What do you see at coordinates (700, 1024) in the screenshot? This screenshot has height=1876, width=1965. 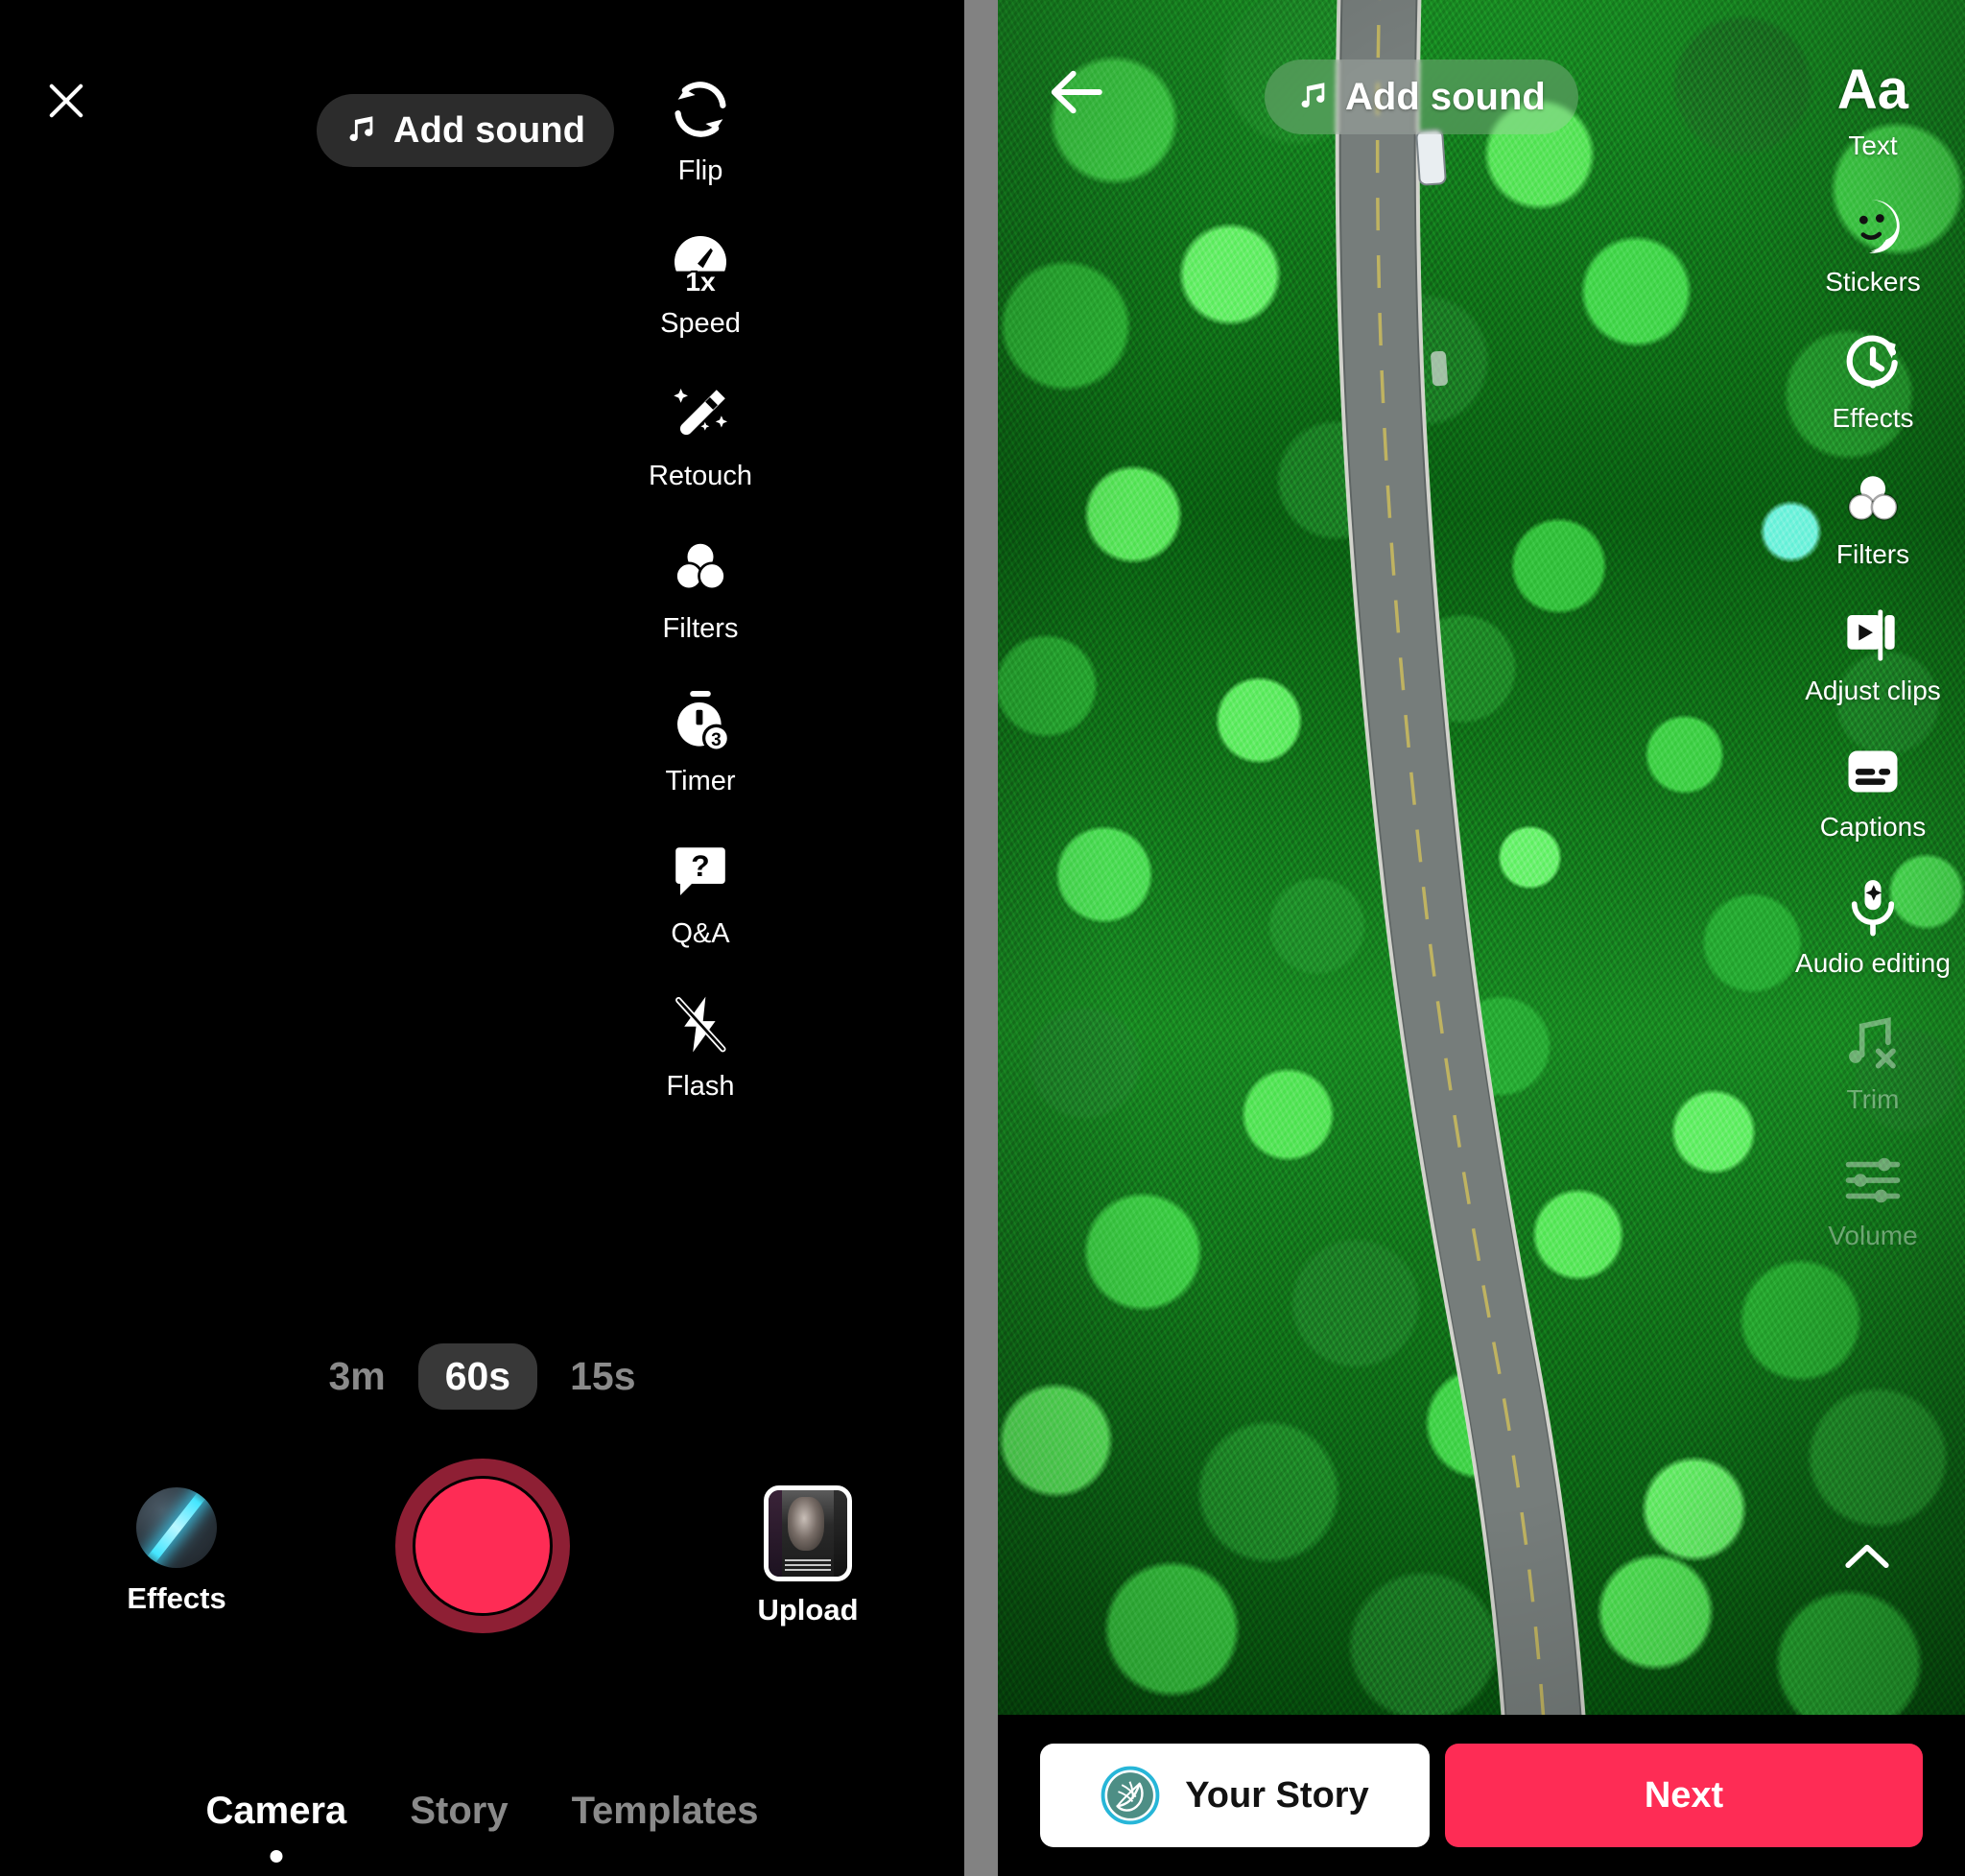 I see `flash-off-icon` at bounding box center [700, 1024].